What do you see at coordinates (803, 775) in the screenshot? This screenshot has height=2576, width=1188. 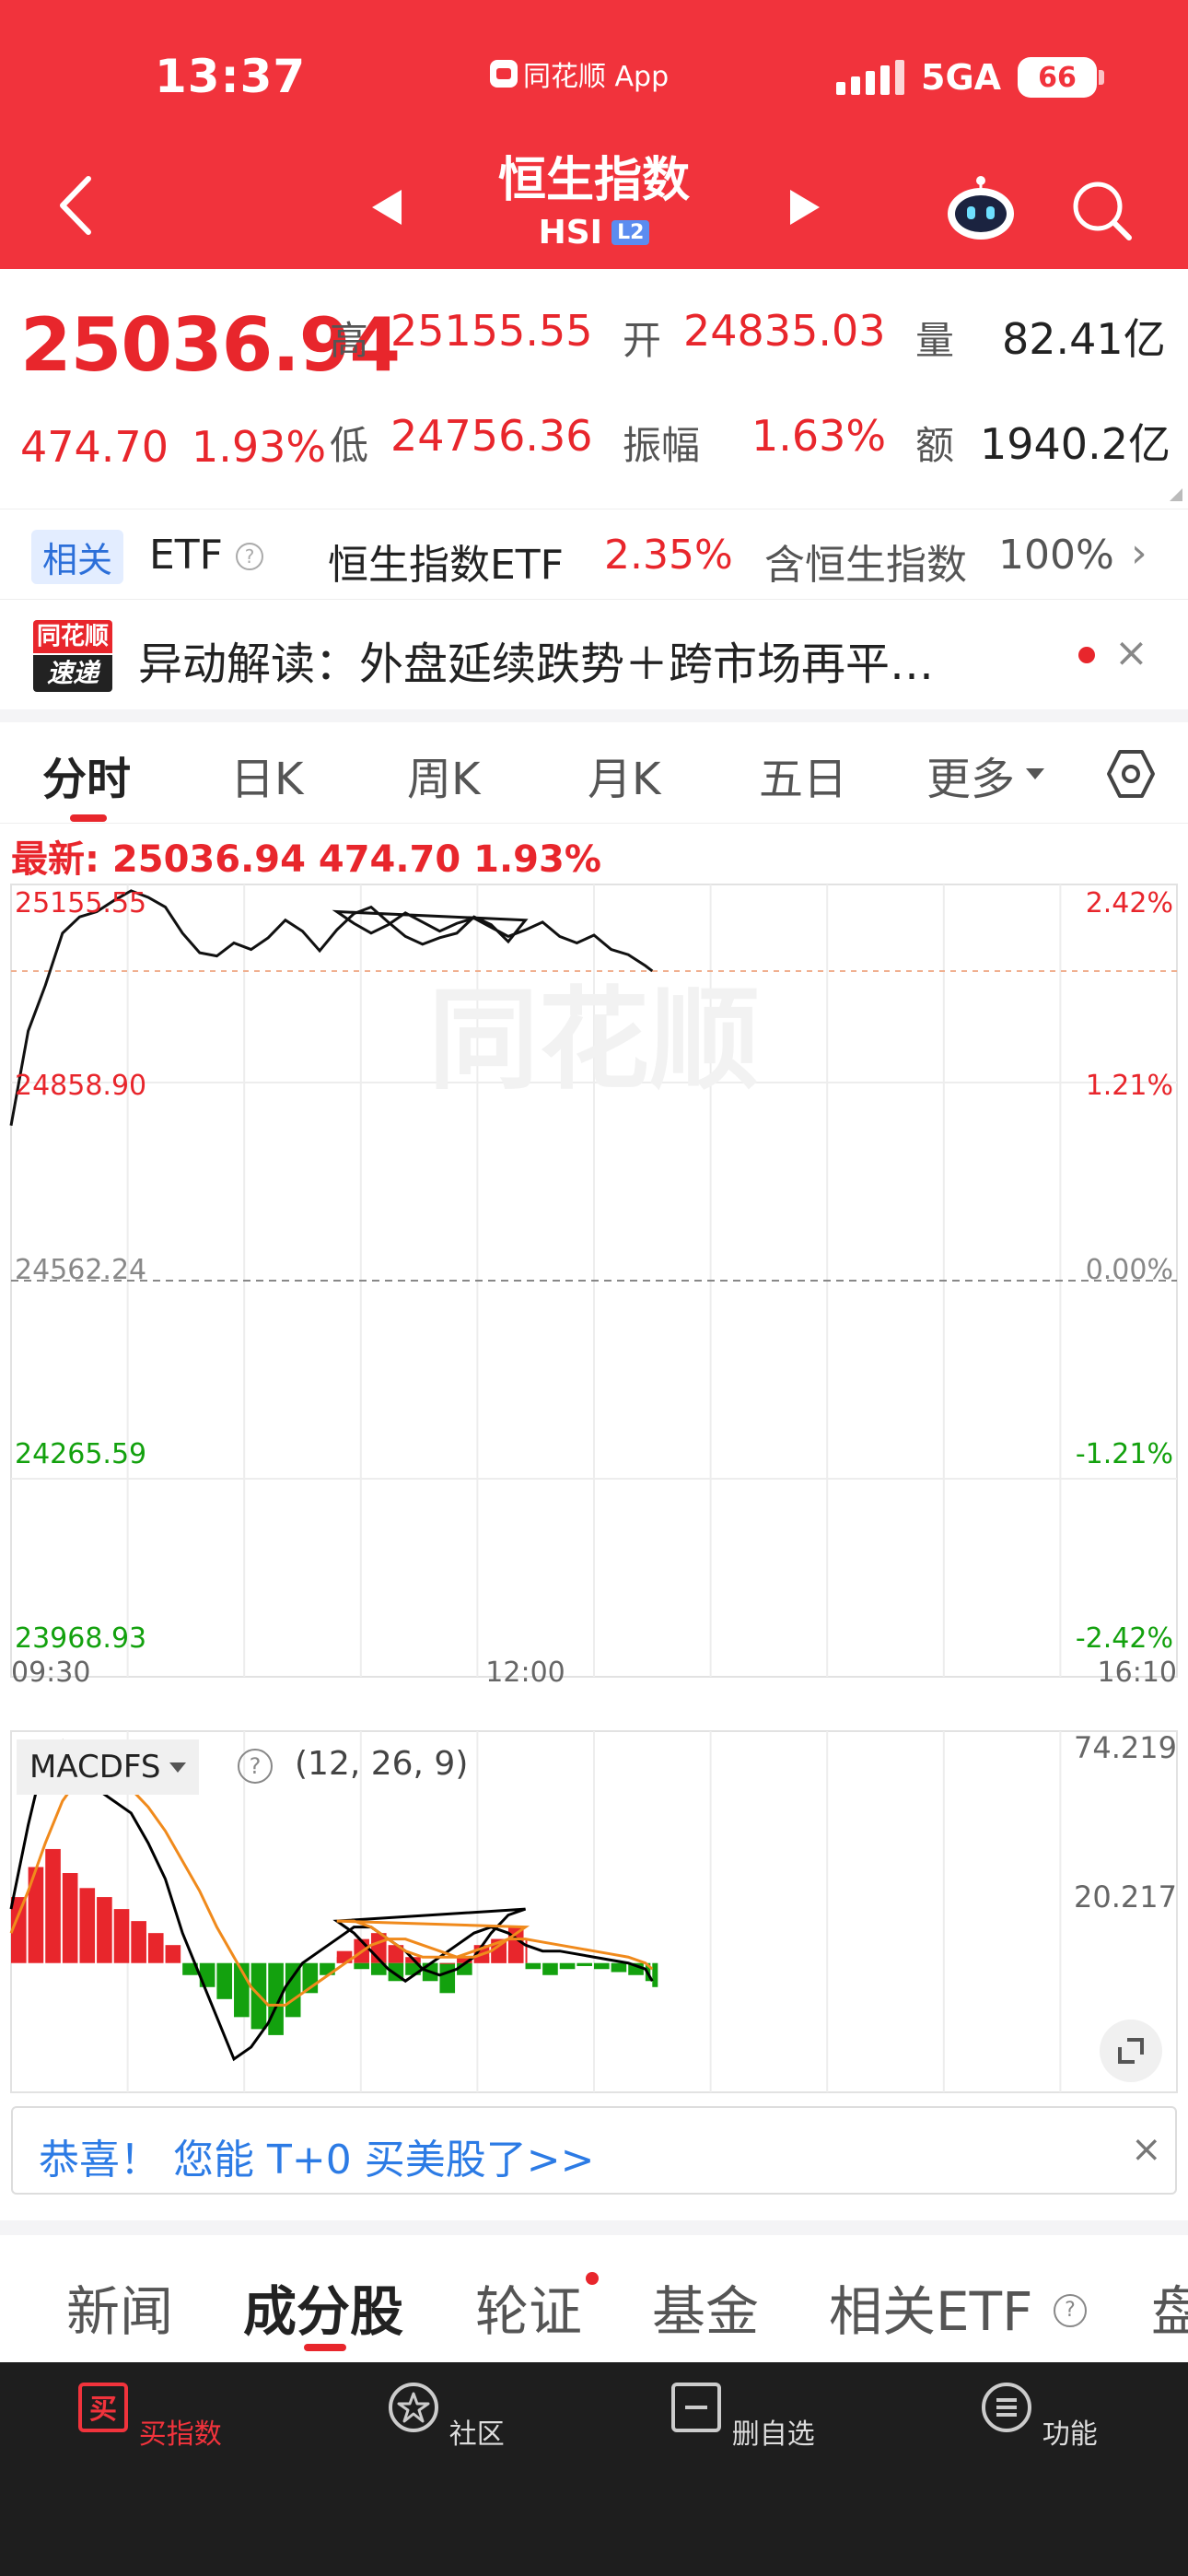 I see `tab-five-day: 五日` at bounding box center [803, 775].